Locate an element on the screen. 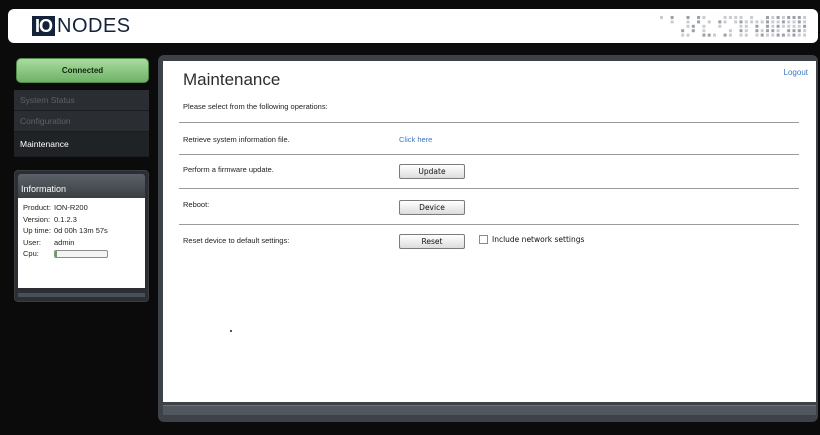  op-label-firmware-update: Perform a firmware update. is located at coordinates (228, 169).